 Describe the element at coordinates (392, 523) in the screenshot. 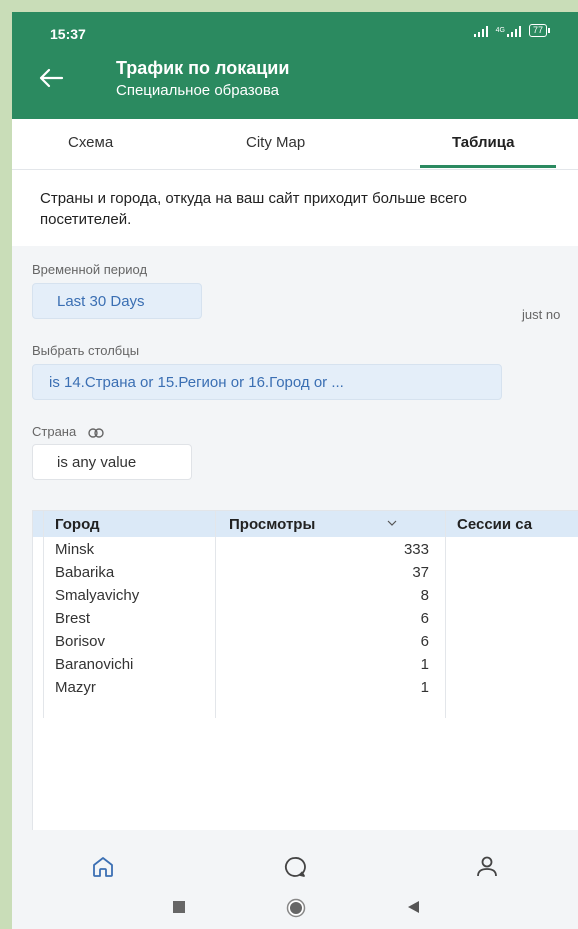

I see `sort-chevron-icon` at that location.